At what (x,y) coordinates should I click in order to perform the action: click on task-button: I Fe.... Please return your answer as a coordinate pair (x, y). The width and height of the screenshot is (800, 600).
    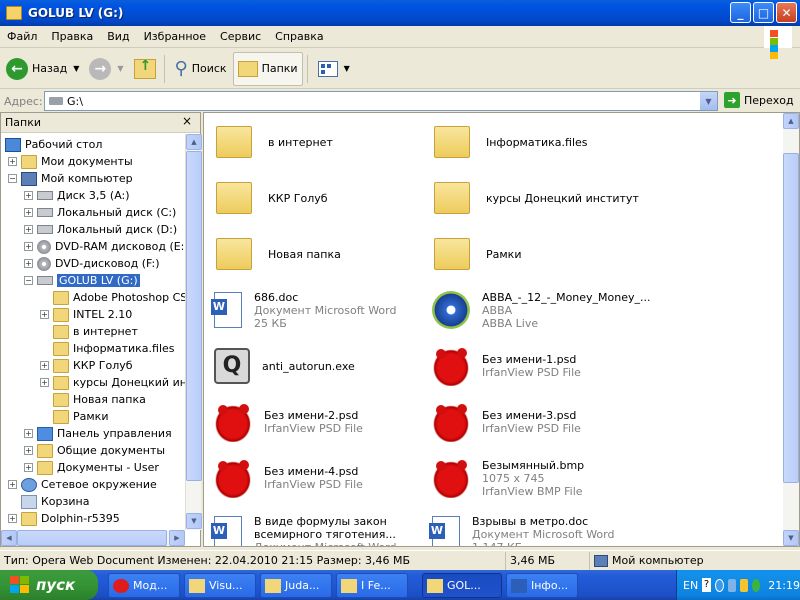
    Looking at the image, I should click on (372, 585).